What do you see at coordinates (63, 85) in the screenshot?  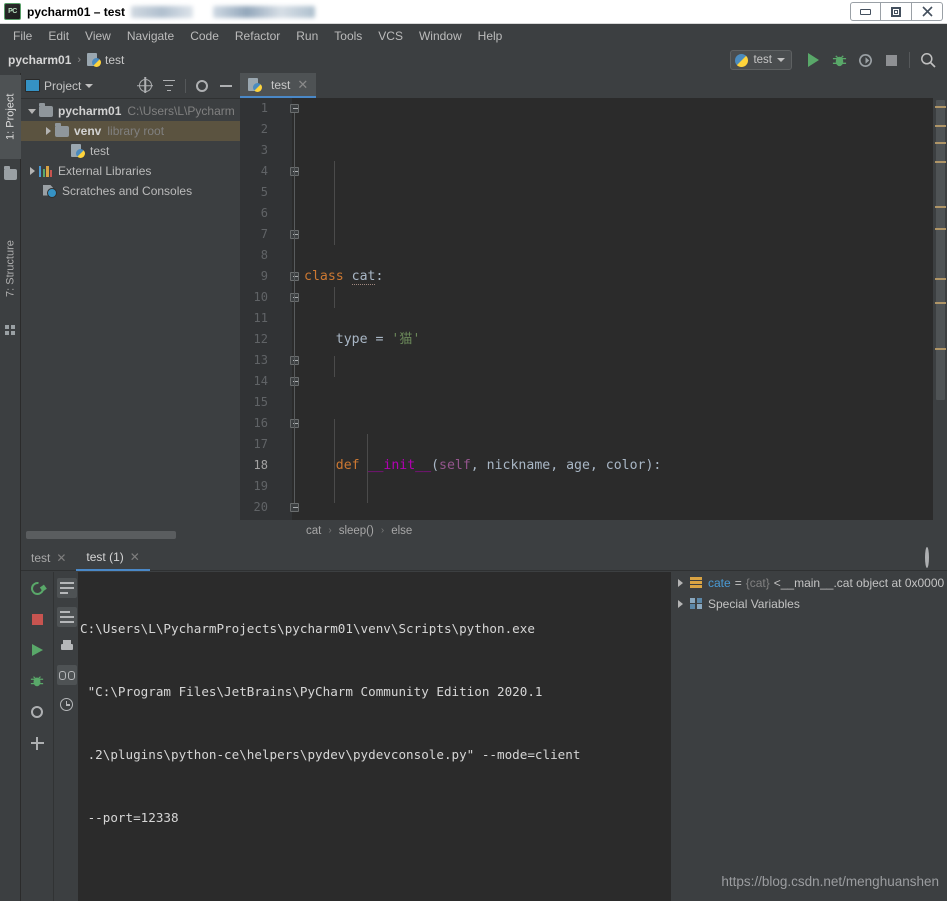 I see `project-panel-title: Project` at bounding box center [63, 85].